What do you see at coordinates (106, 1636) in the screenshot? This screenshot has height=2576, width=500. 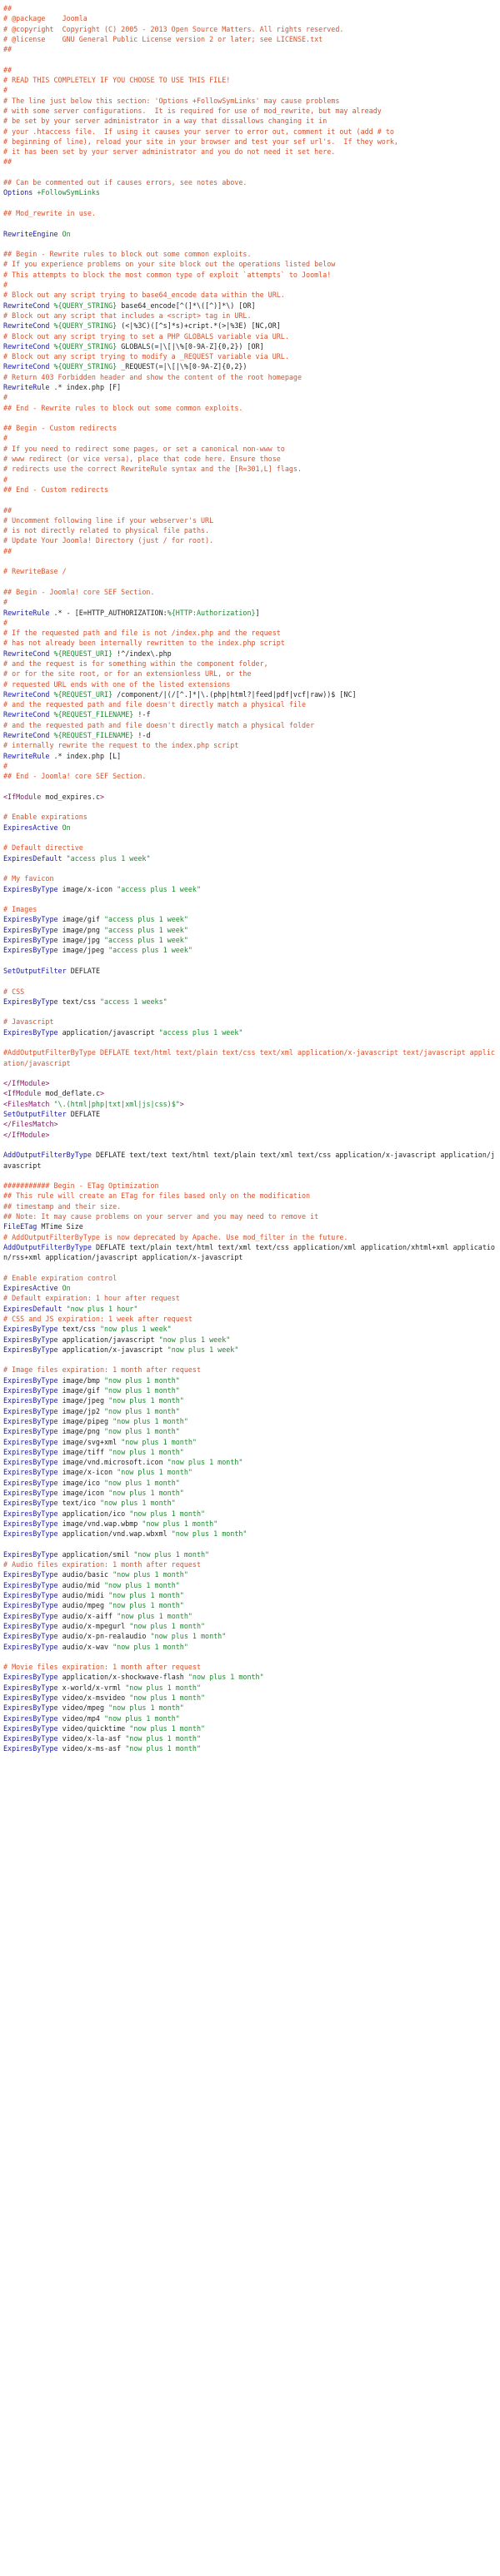 I see `code-argument: audio/x-pn-realaudio` at bounding box center [106, 1636].